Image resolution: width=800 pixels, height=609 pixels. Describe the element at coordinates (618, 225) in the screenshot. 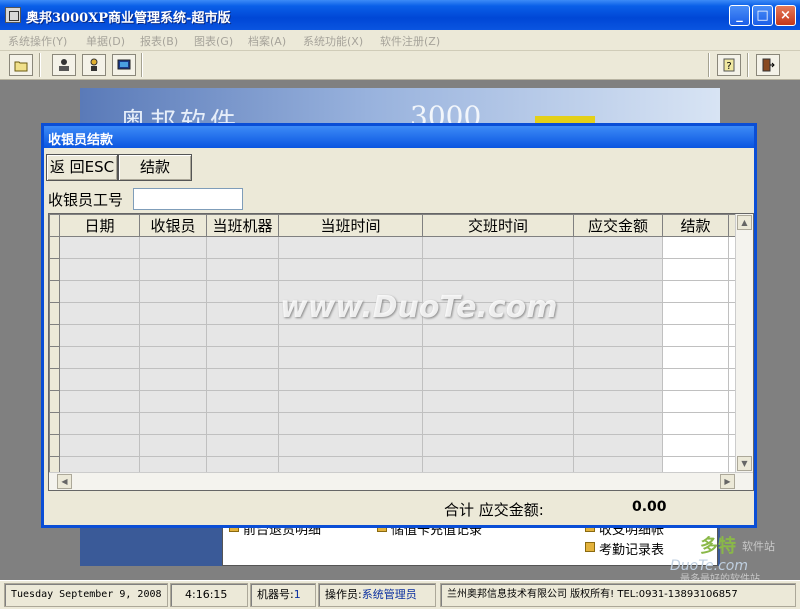

I see `col-amount-due: 应交金额` at that location.